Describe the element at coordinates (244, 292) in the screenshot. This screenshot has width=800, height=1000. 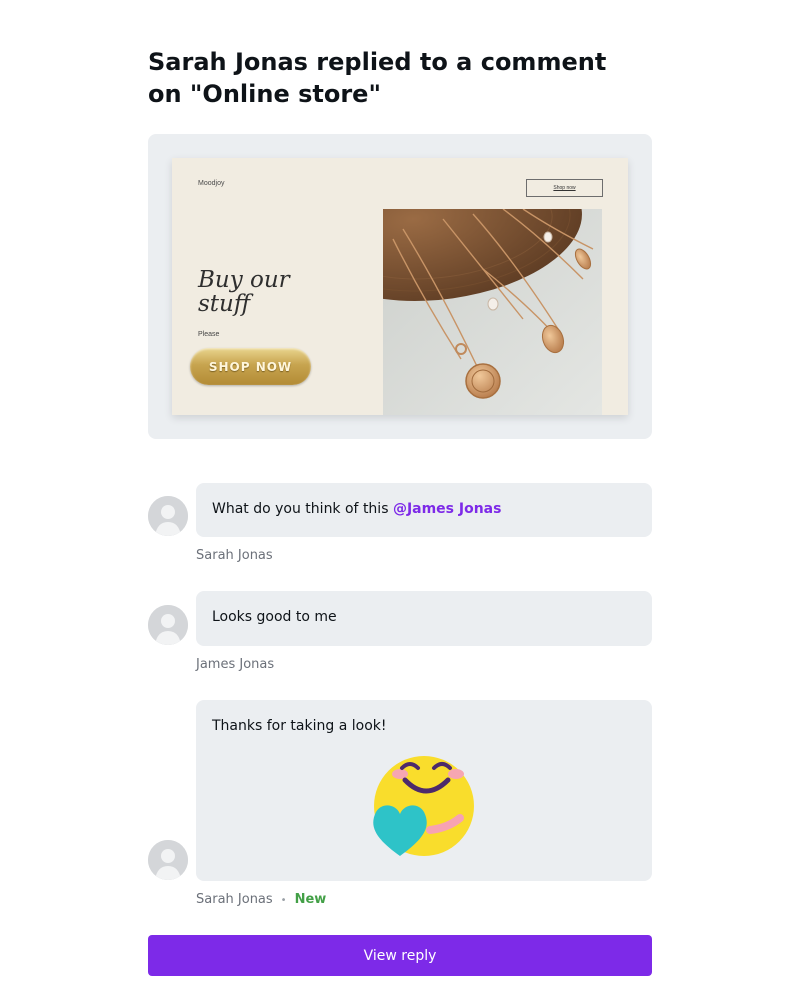
I see `design-title: Buy our stuff` at that location.